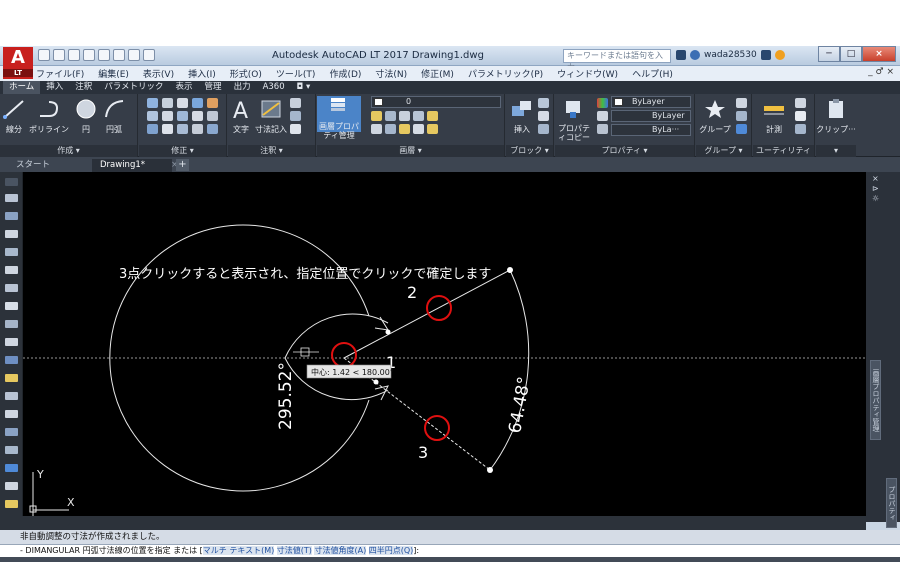 The width and height of the screenshot is (900, 562). What do you see at coordinates (22, 87) in the screenshot?
I see `tab-home: ホーム` at bounding box center [22, 87].